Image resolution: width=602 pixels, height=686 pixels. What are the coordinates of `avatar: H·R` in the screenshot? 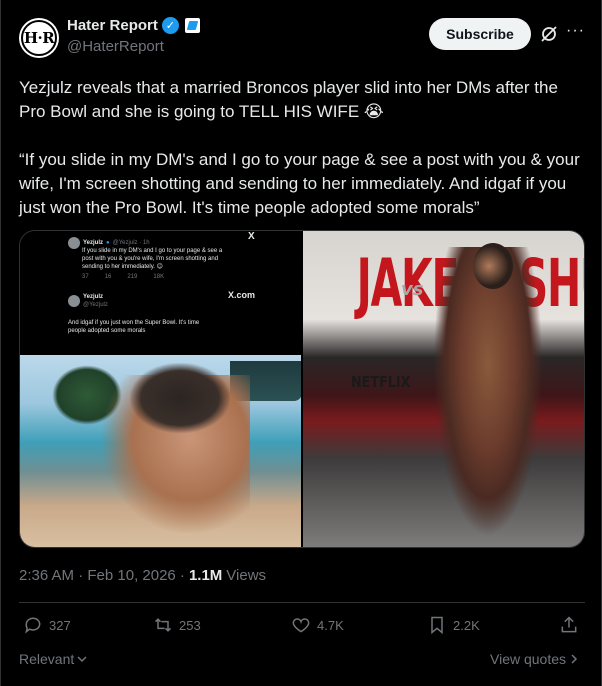 It's located at (39, 38).